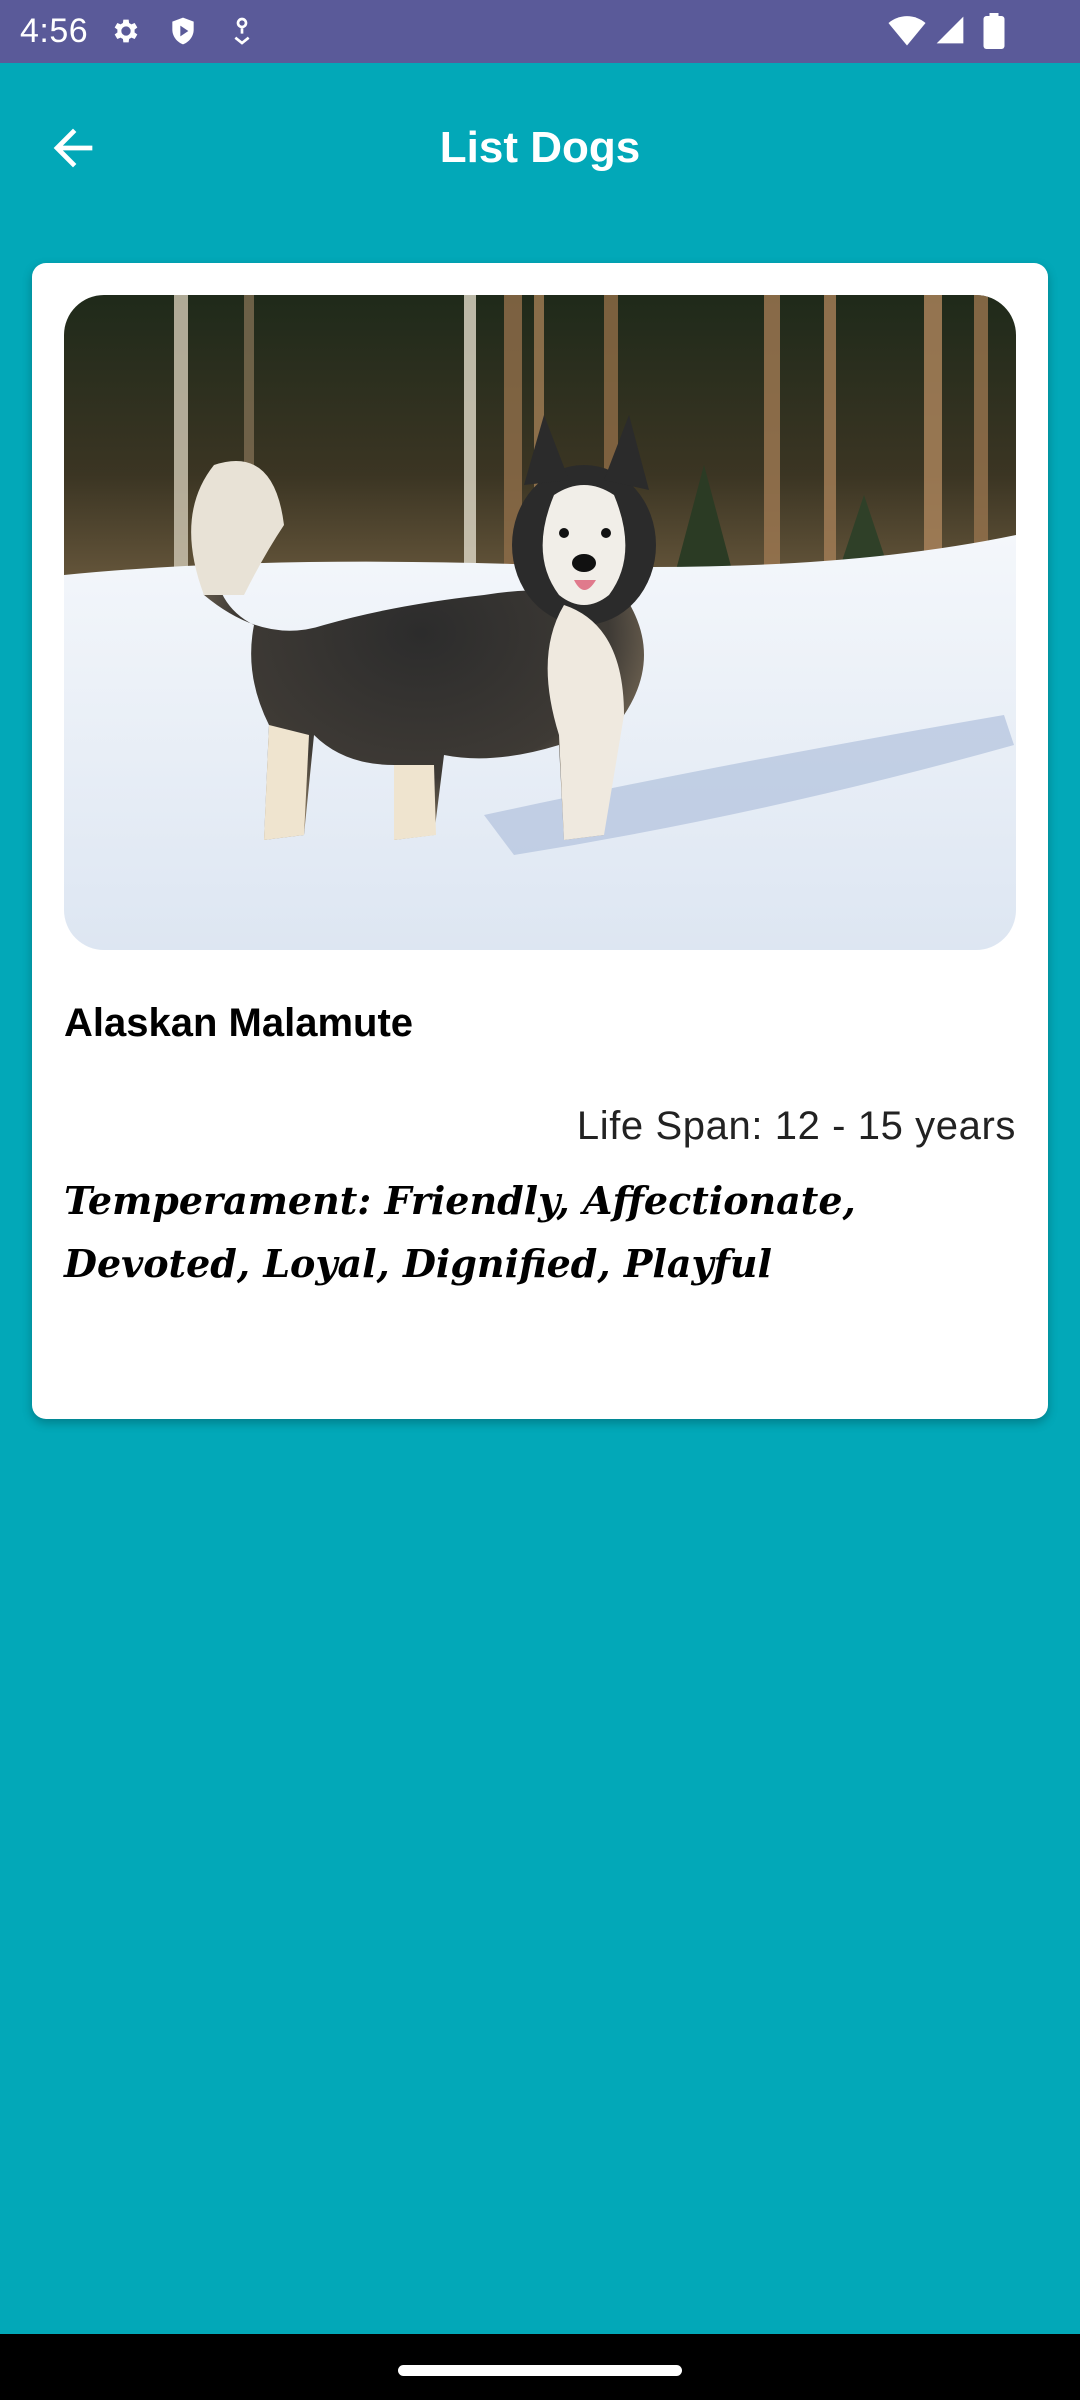  I want to click on gear-icon, so click(126, 31).